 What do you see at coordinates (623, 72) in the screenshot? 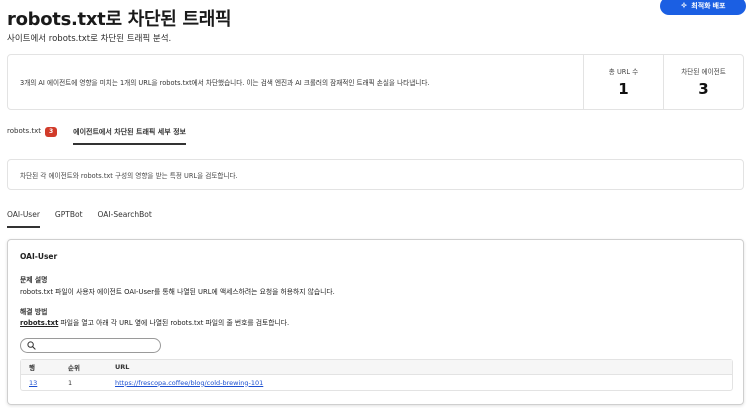
I see `stat-label: 총 URL 수` at bounding box center [623, 72].